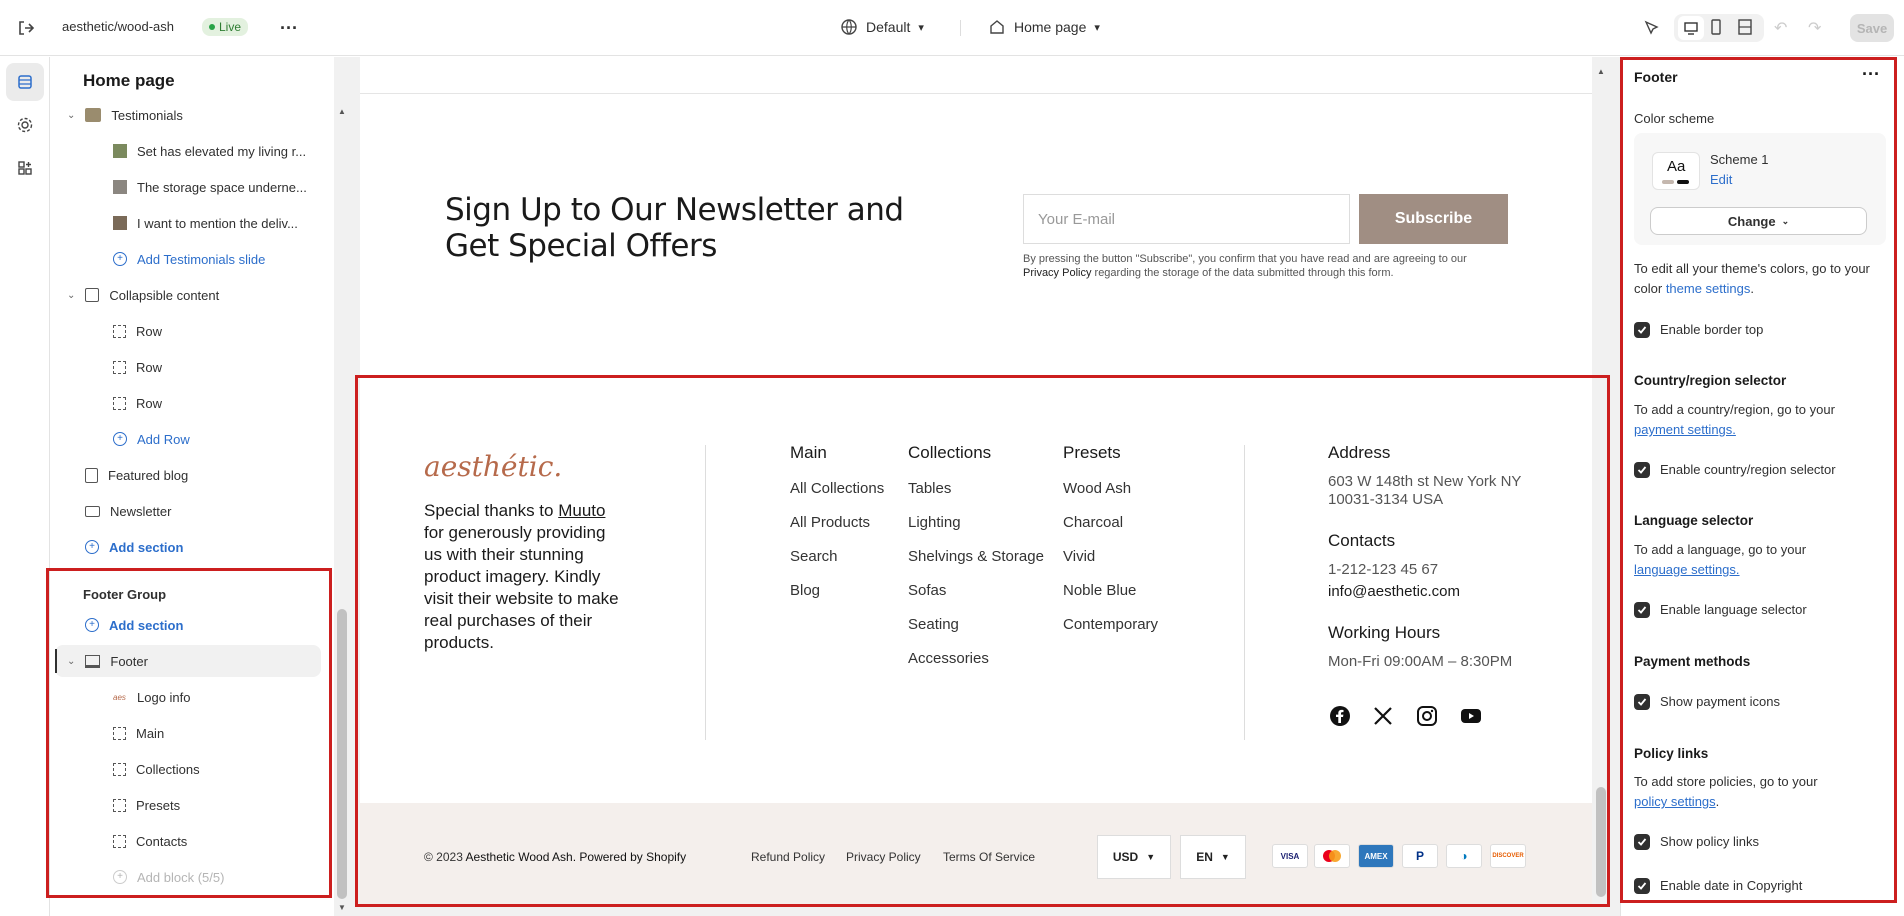 The width and height of the screenshot is (1904, 916). I want to click on checkbox-label: Show payment icons, so click(1720, 701).